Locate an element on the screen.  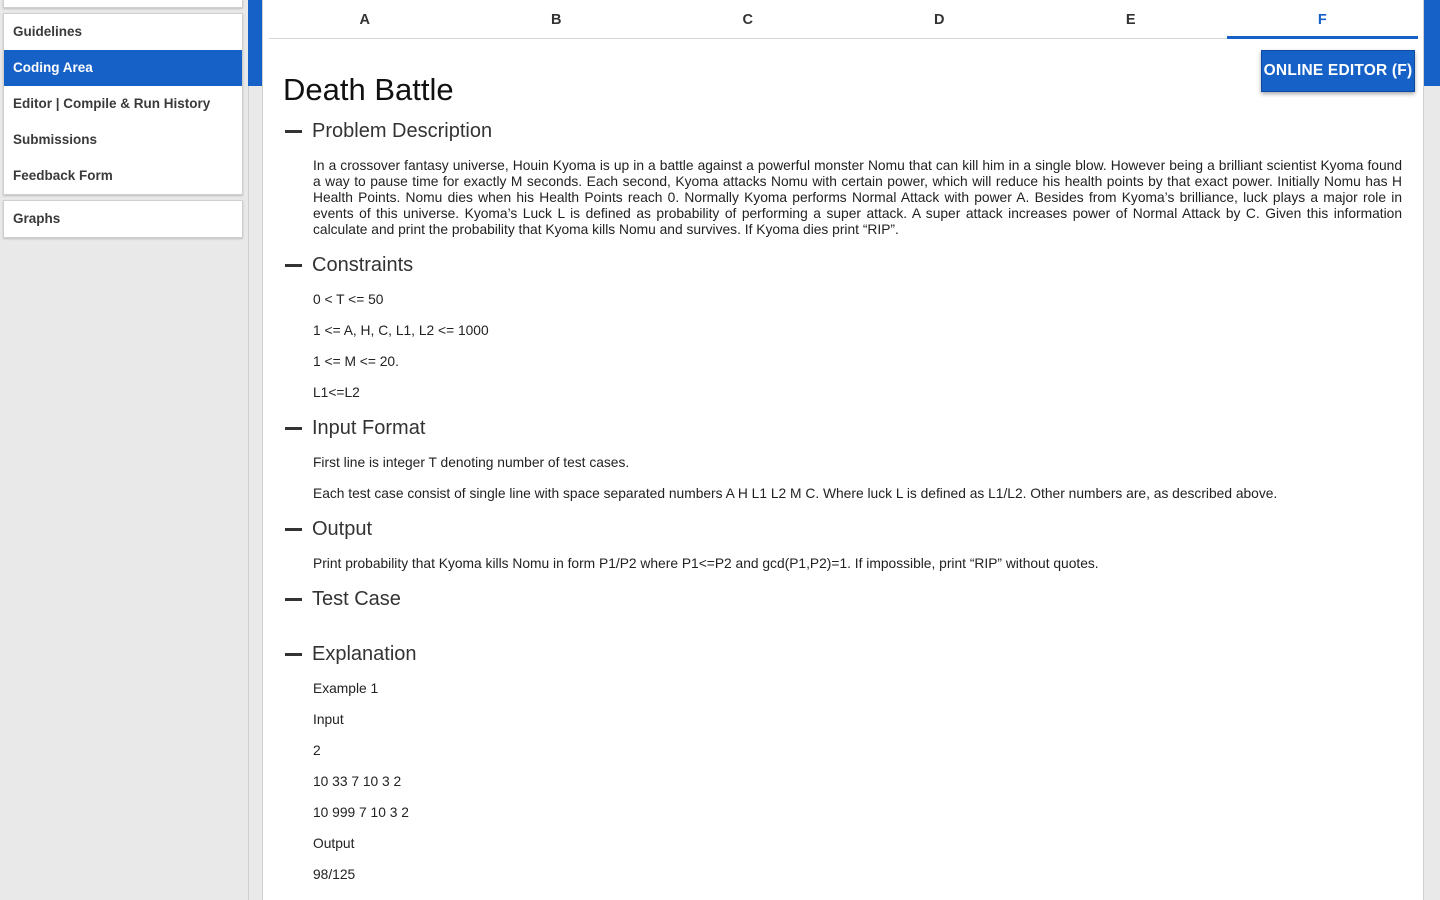
explanation-line: 10 999 7 10 3 2 is located at coordinates (361, 812).